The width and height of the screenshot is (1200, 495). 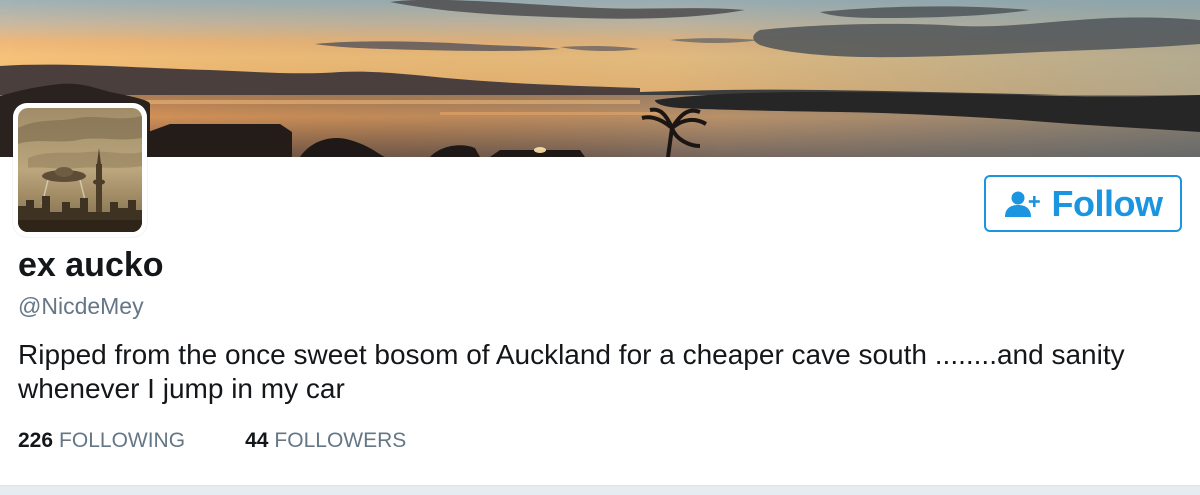 I want to click on profile-stats: 226 FOLLOWING 44 FOLLOWERS, so click(x=212, y=441).